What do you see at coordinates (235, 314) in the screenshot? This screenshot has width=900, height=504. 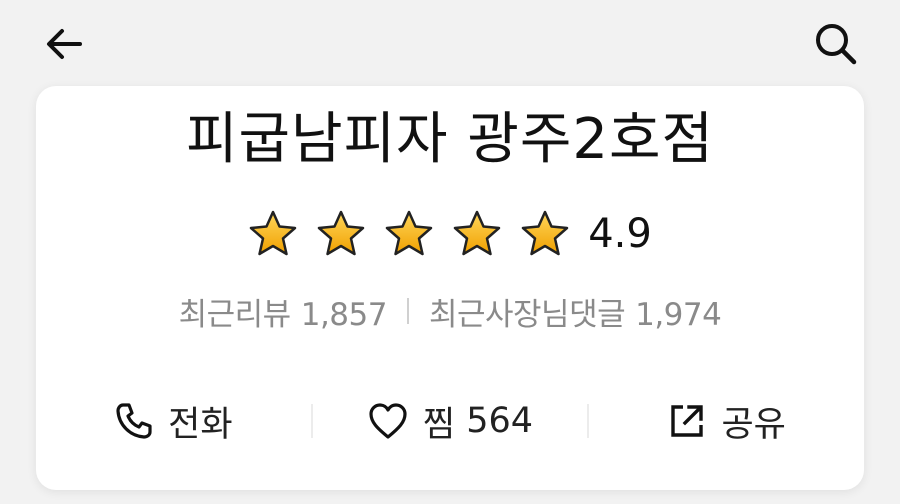 I see `recent-reviews-label: 최근리뷰` at bounding box center [235, 314].